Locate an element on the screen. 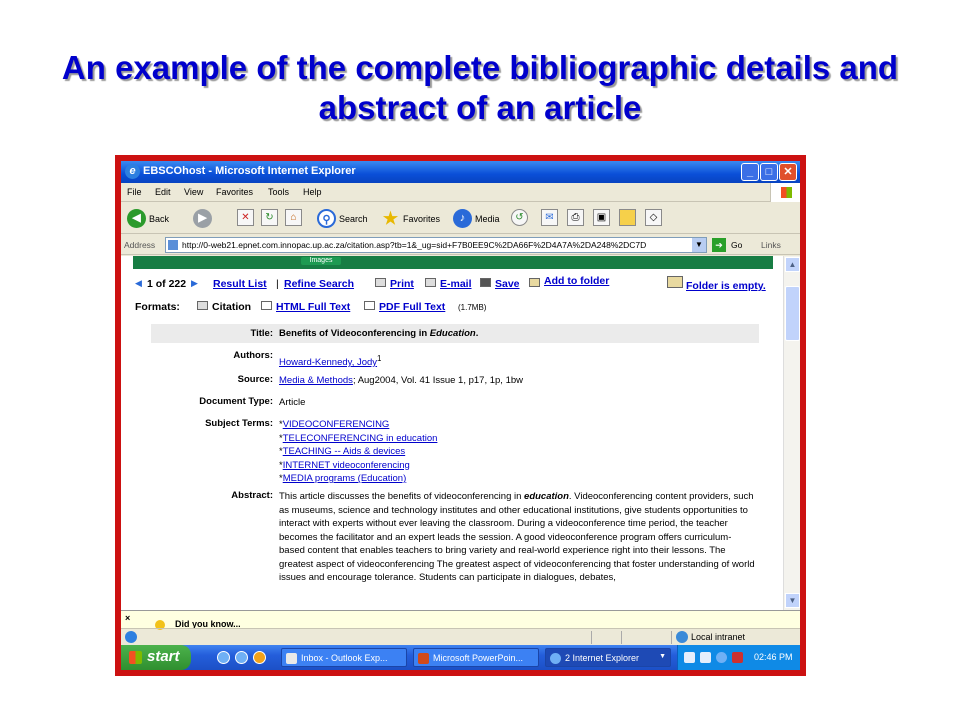  network-tray-icon is located at coordinates (705, 657).